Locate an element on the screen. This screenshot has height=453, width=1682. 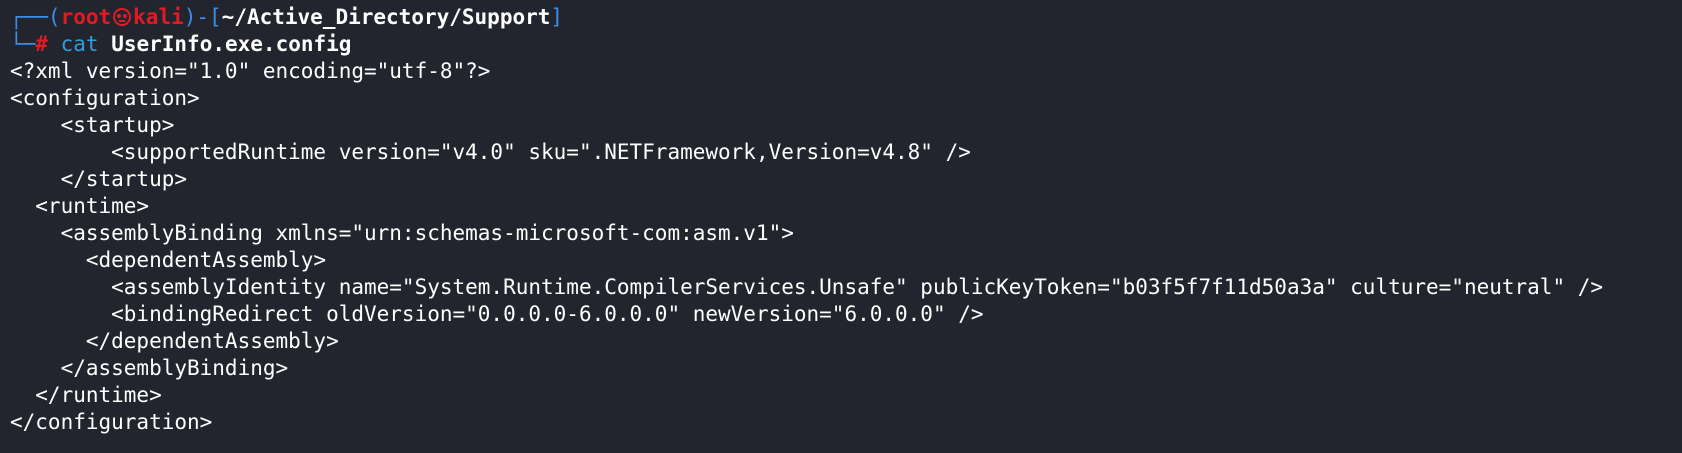
output-line: <?xml version="1.0" encoding="utf-8"?> is located at coordinates (250, 71).